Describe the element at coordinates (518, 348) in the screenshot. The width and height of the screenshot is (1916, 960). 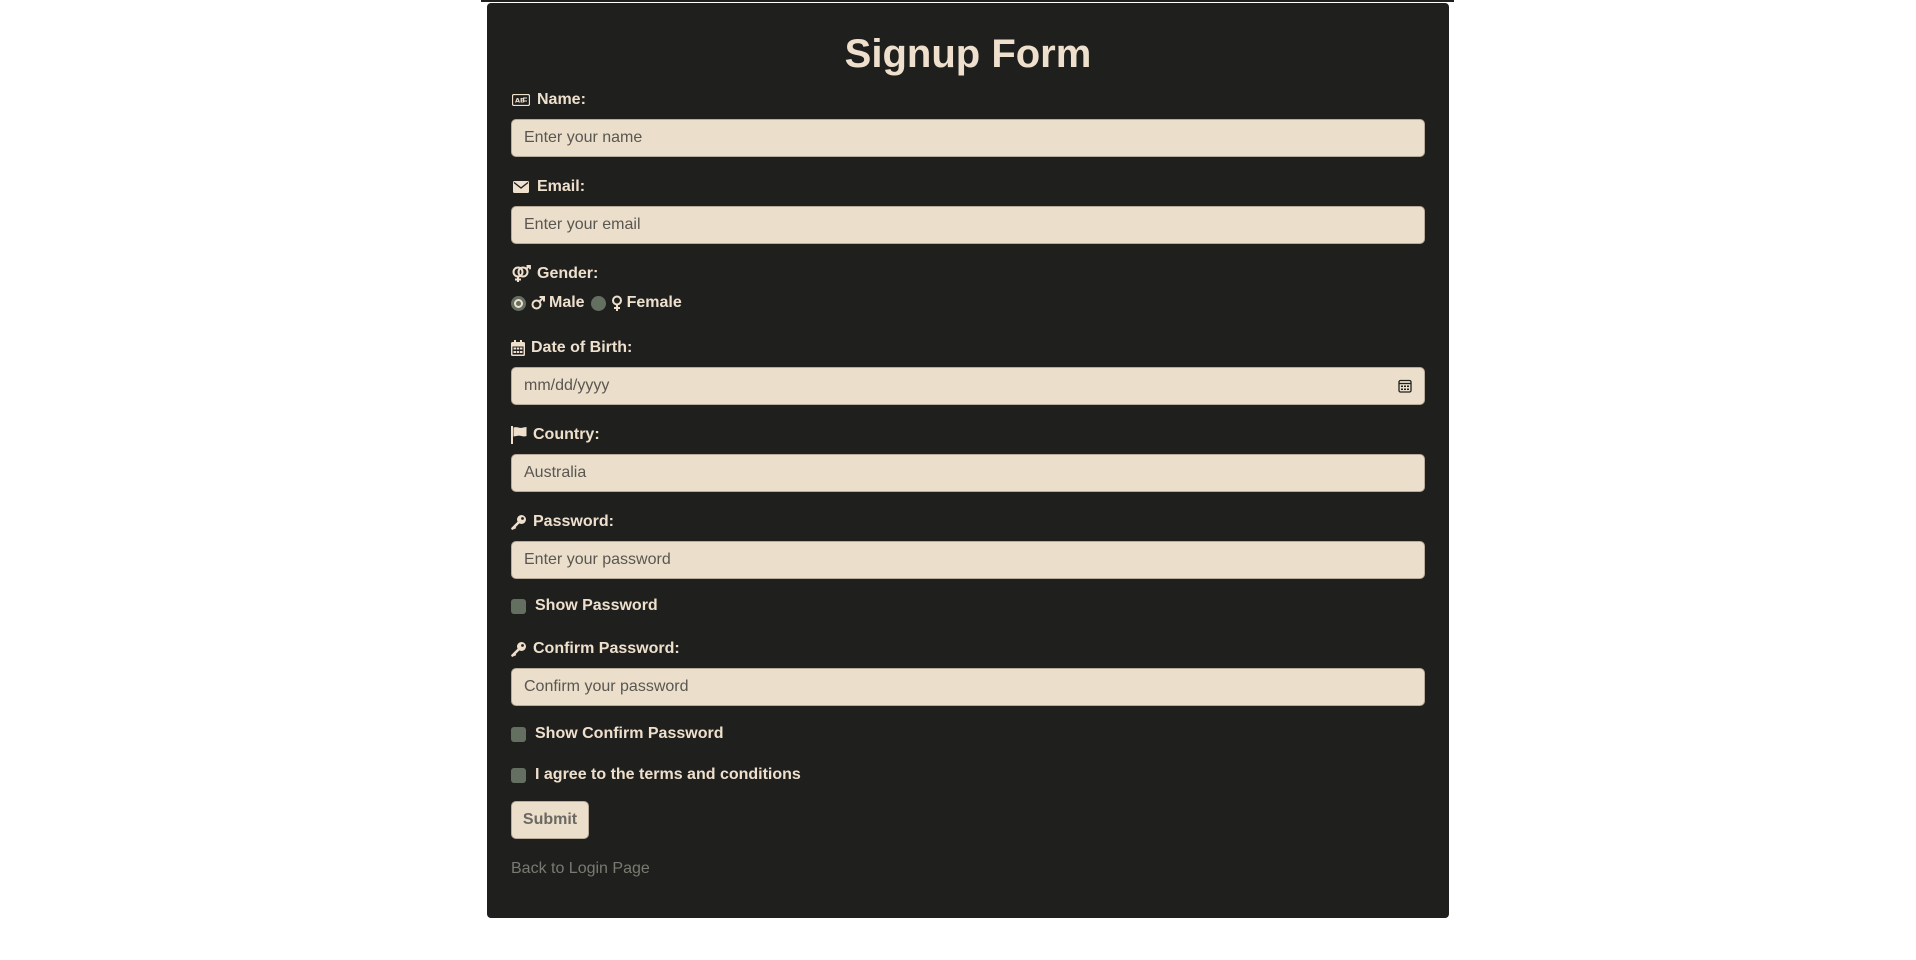
I see `calendar-icon` at that location.